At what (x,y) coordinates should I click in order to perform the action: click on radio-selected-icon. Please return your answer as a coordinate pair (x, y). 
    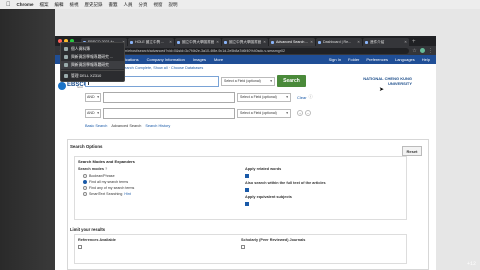
    Looking at the image, I should click on (85, 182).